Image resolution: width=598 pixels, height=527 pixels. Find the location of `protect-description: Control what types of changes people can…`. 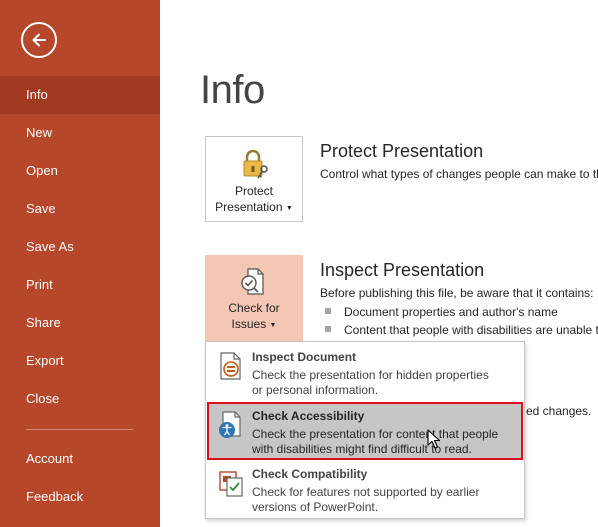

protect-description: Control what types of changes people can… is located at coordinates (459, 174).